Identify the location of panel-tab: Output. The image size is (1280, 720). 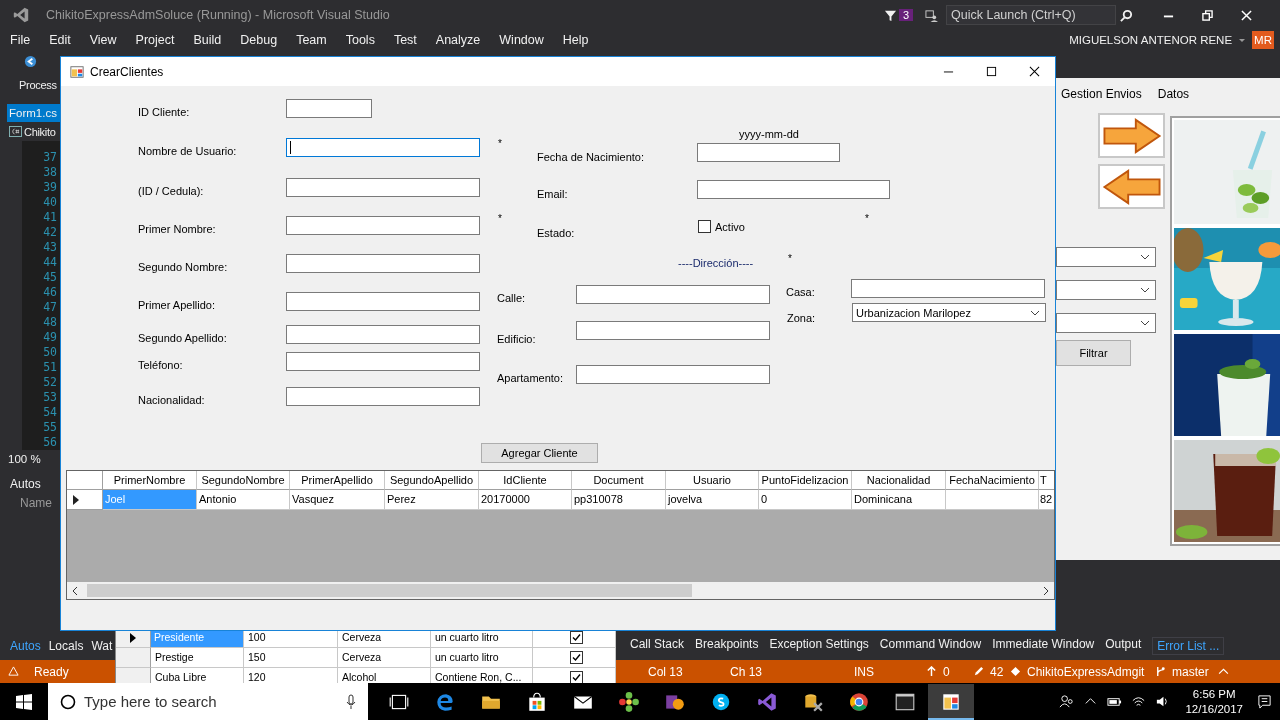
(1123, 646).